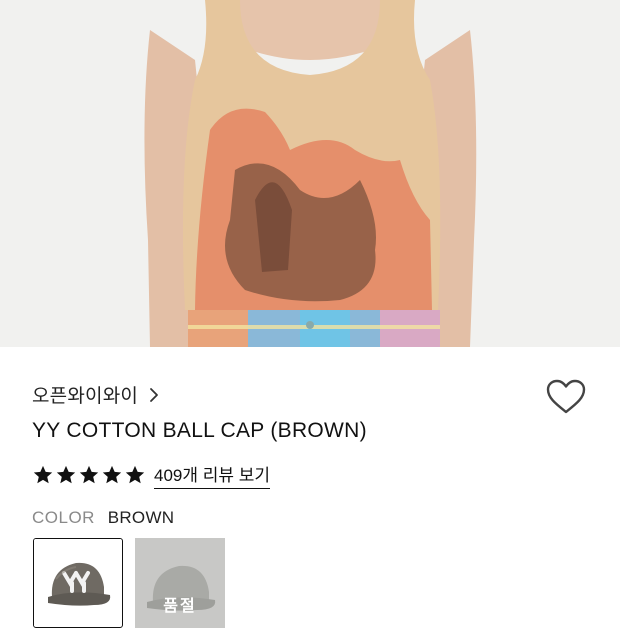 The image size is (620, 628). What do you see at coordinates (180, 606) in the screenshot?
I see `sold-out-badge: 품절` at bounding box center [180, 606].